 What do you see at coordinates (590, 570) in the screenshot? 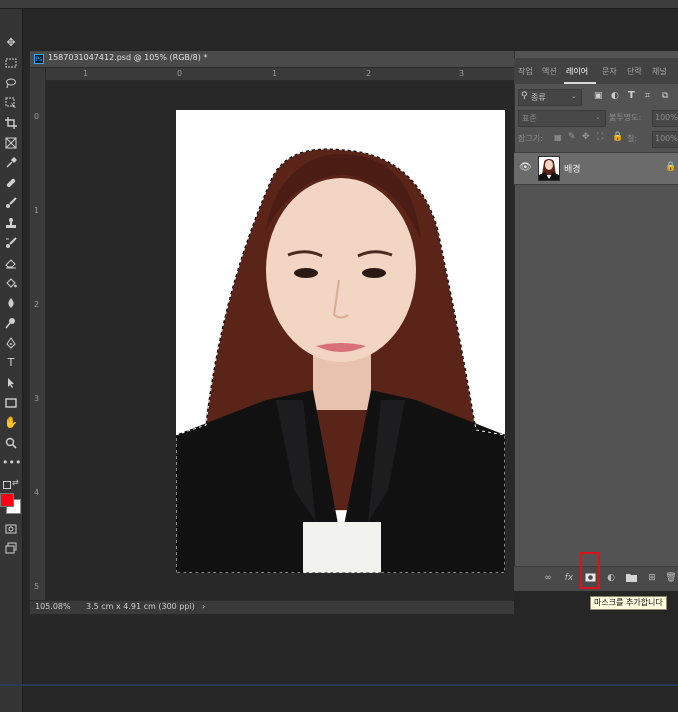
I see `mask-button-highlight` at bounding box center [590, 570].